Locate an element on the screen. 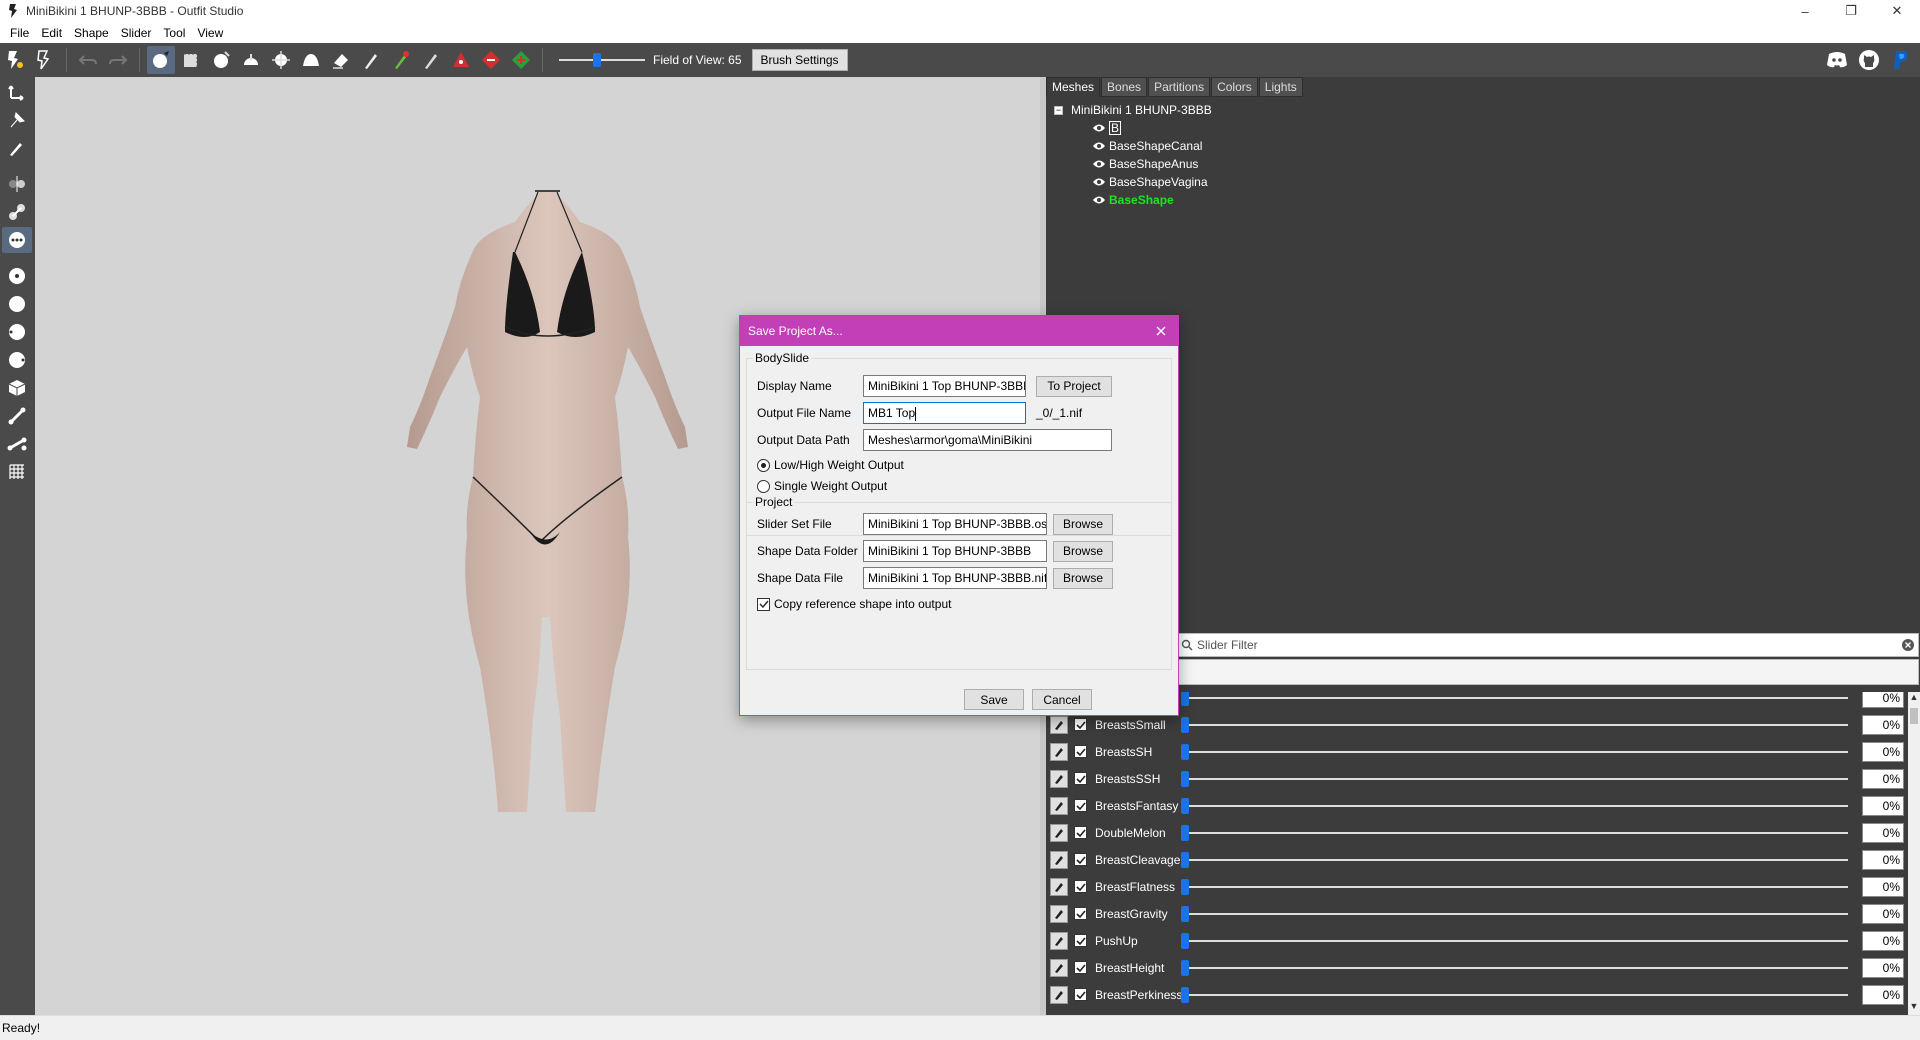  smooth-brush-icon is located at coordinates (311, 60).